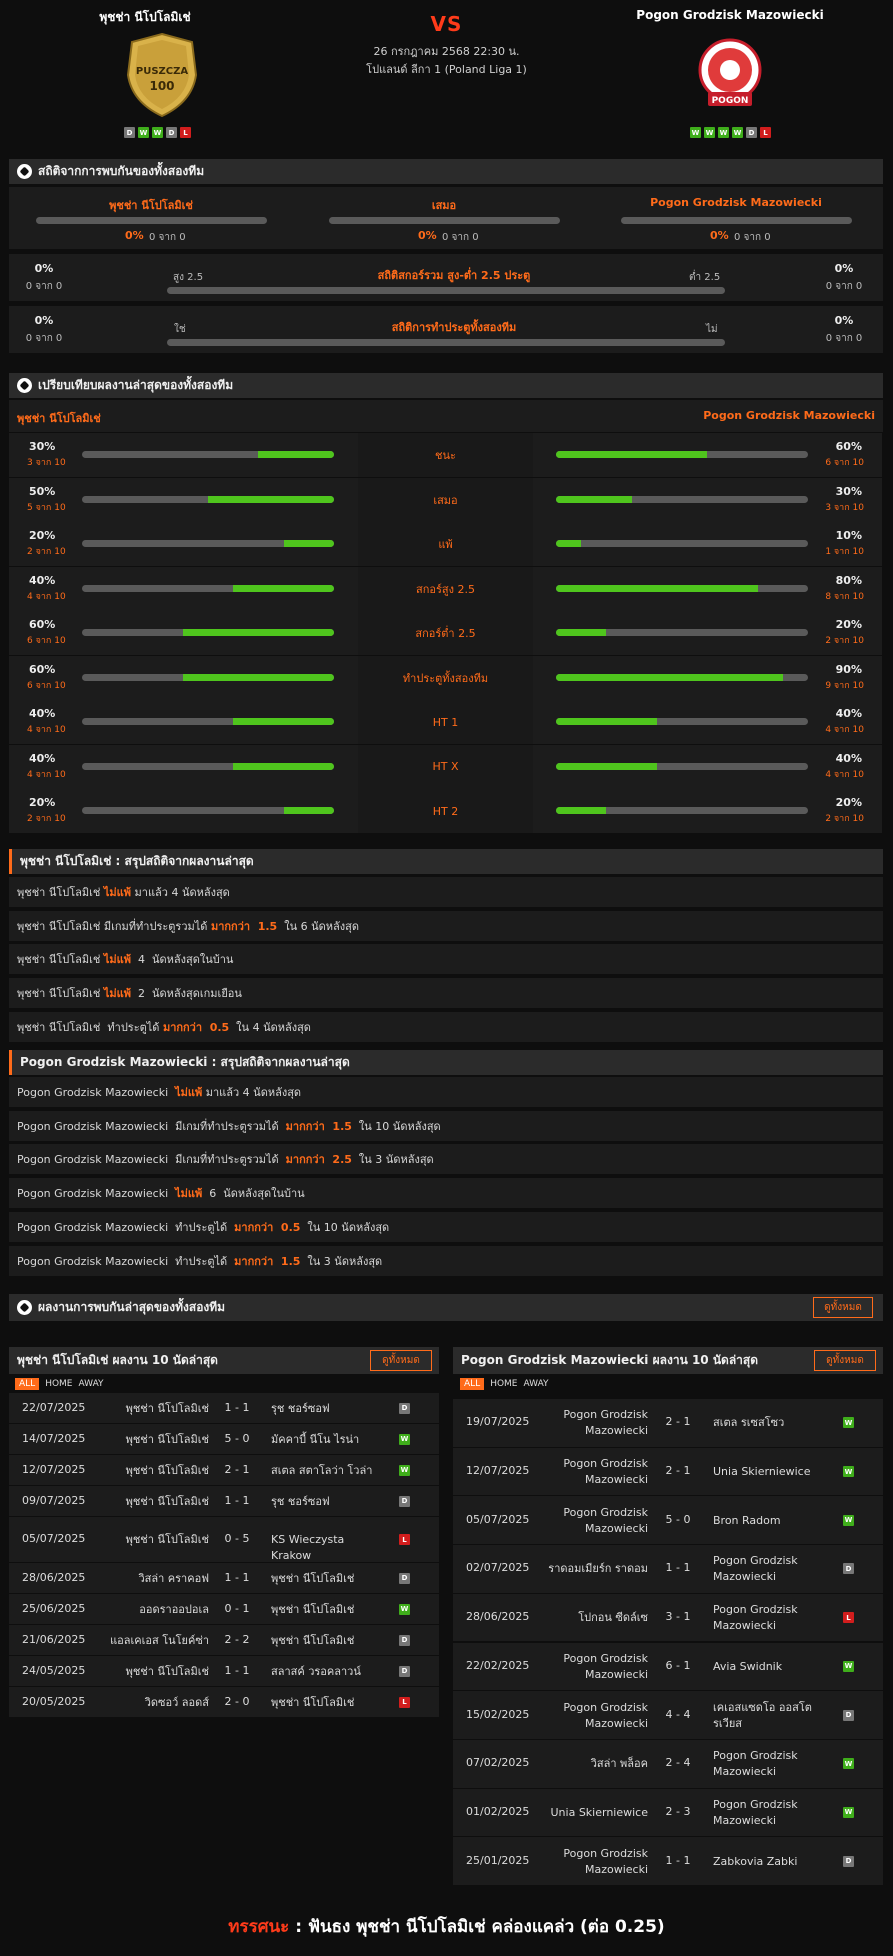 The height and width of the screenshot is (1956, 893). Describe the element at coordinates (768, 1716) in the screenshot. I see `match-away-team: เคเอสแซดโอ ออสโตรเวียส` at that location.